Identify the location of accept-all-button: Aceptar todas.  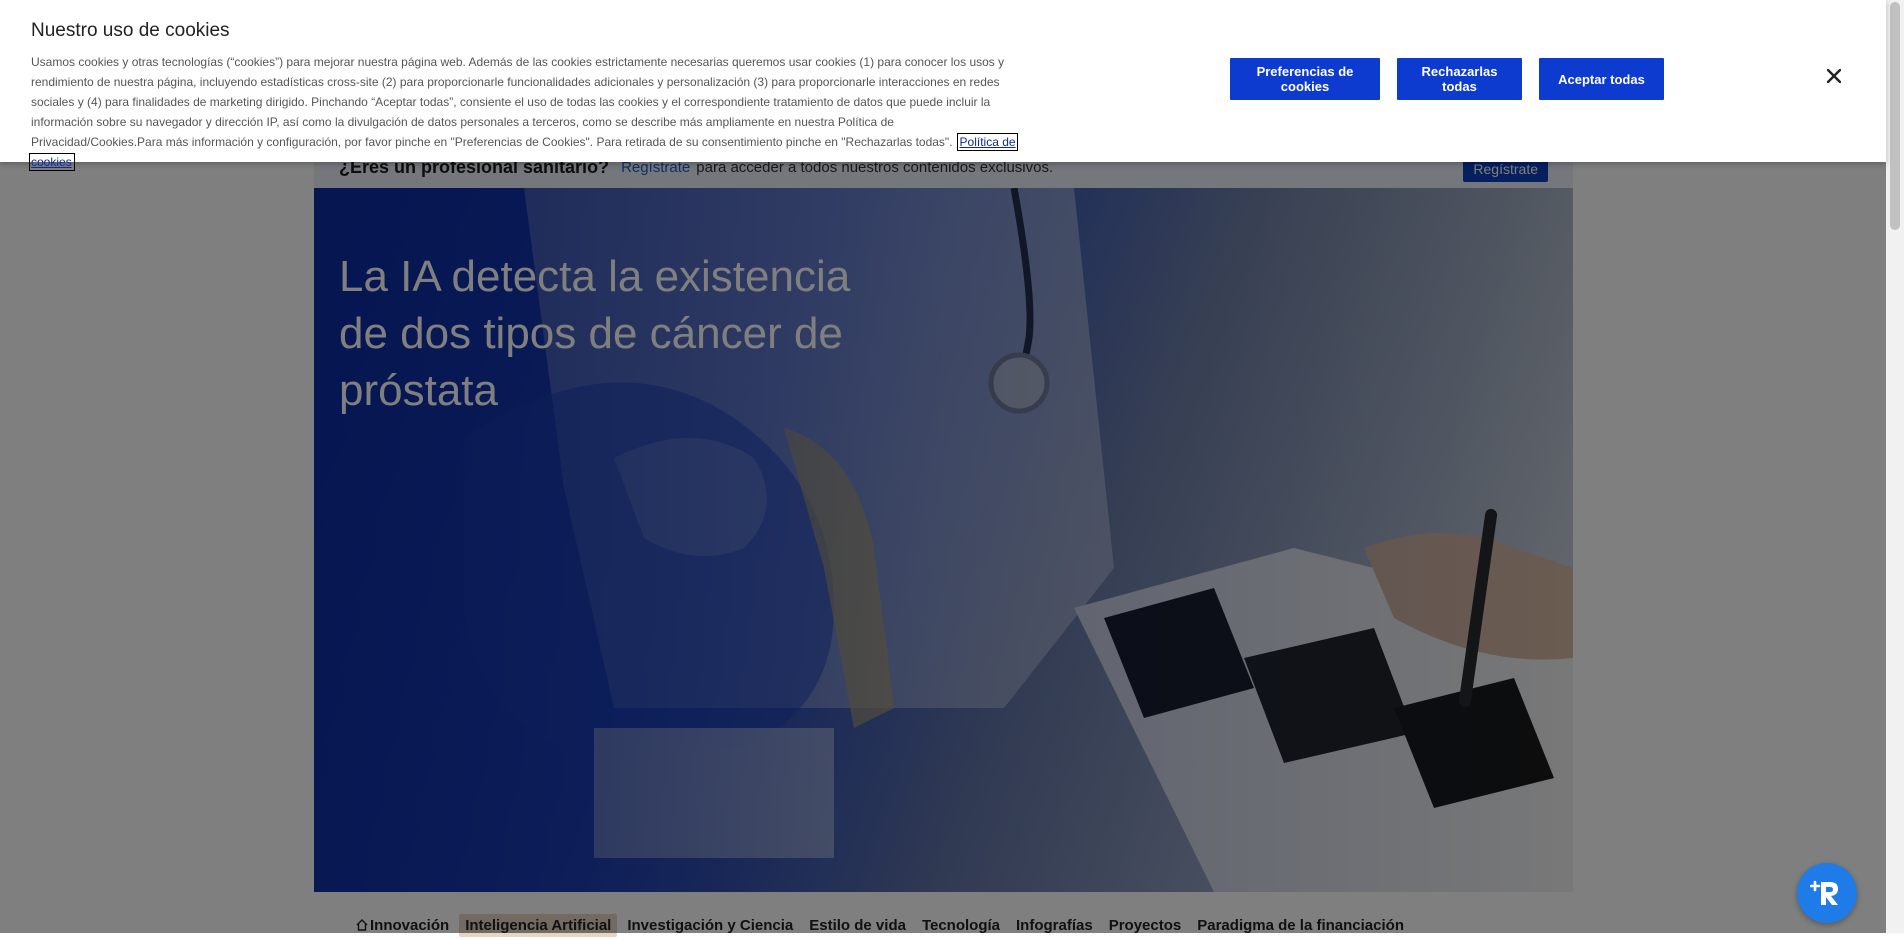
(1601, 79).